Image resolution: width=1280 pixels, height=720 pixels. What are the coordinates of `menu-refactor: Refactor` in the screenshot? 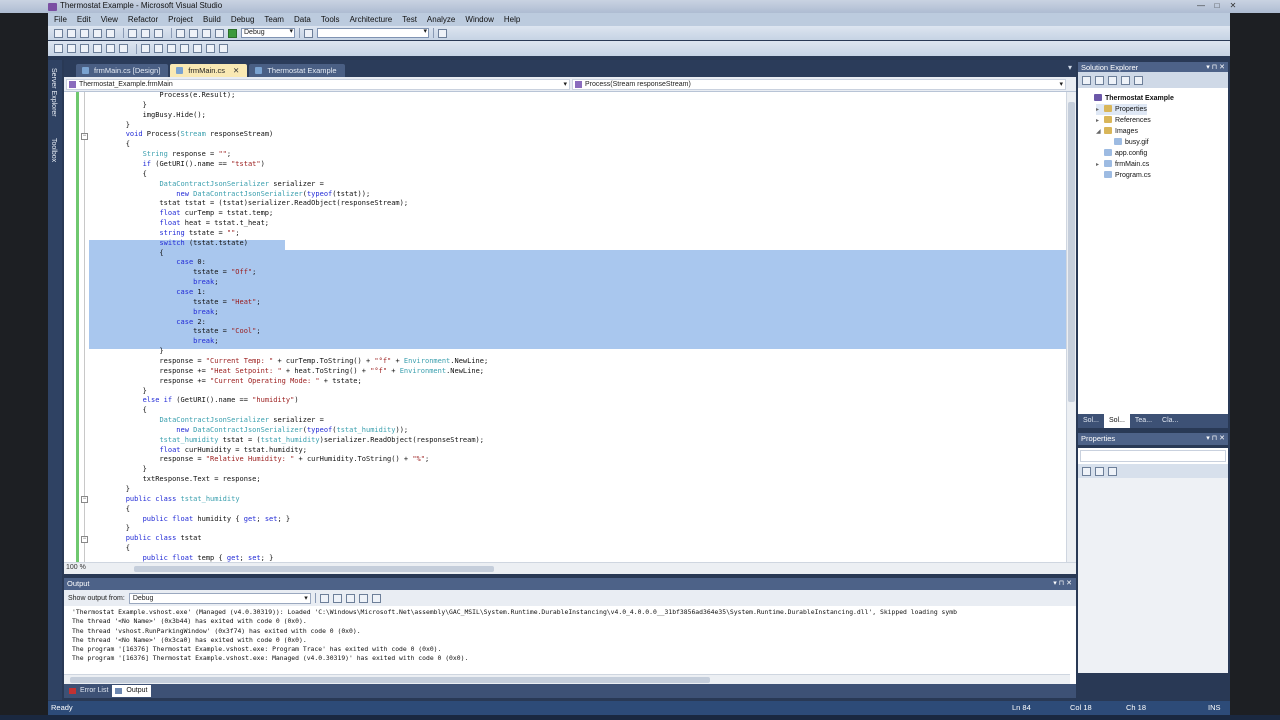 It's located at (143, 19).